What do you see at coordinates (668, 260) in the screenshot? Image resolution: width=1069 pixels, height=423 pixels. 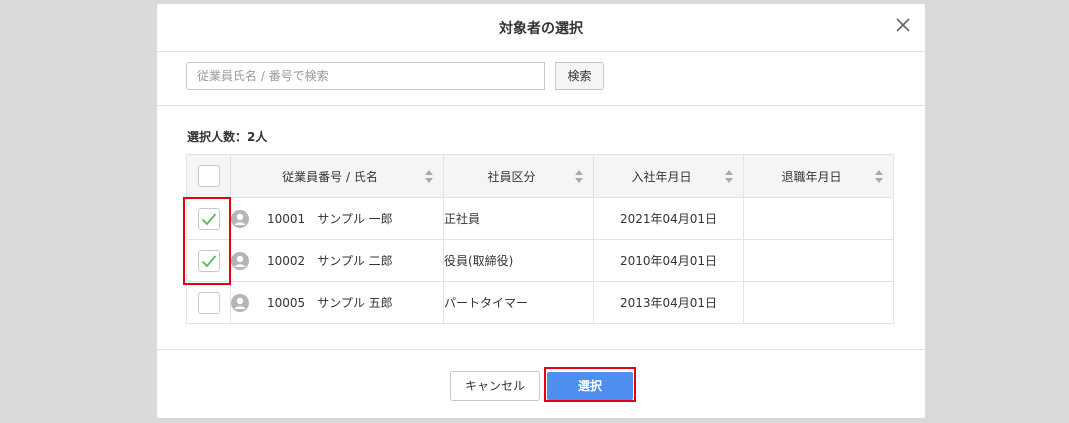 I see `hire-date: 2010年04月01日` at bounding box center [668, 260].